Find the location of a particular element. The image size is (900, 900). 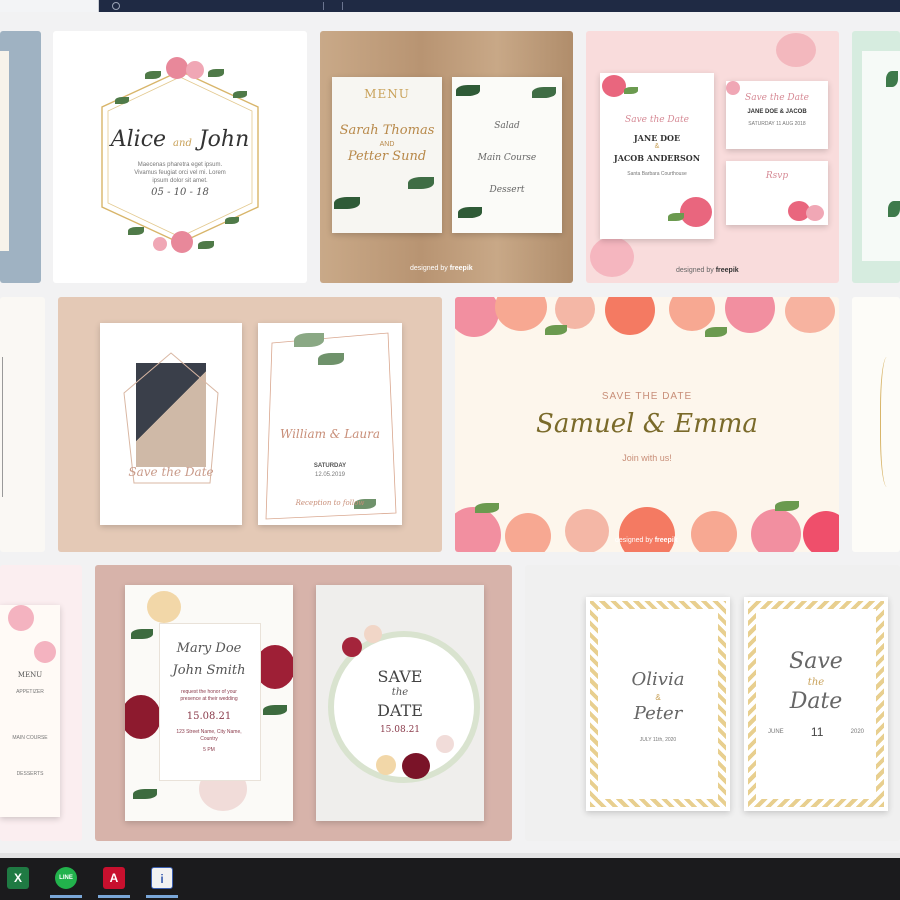

and-word: and is located at coordinates (182, 143).